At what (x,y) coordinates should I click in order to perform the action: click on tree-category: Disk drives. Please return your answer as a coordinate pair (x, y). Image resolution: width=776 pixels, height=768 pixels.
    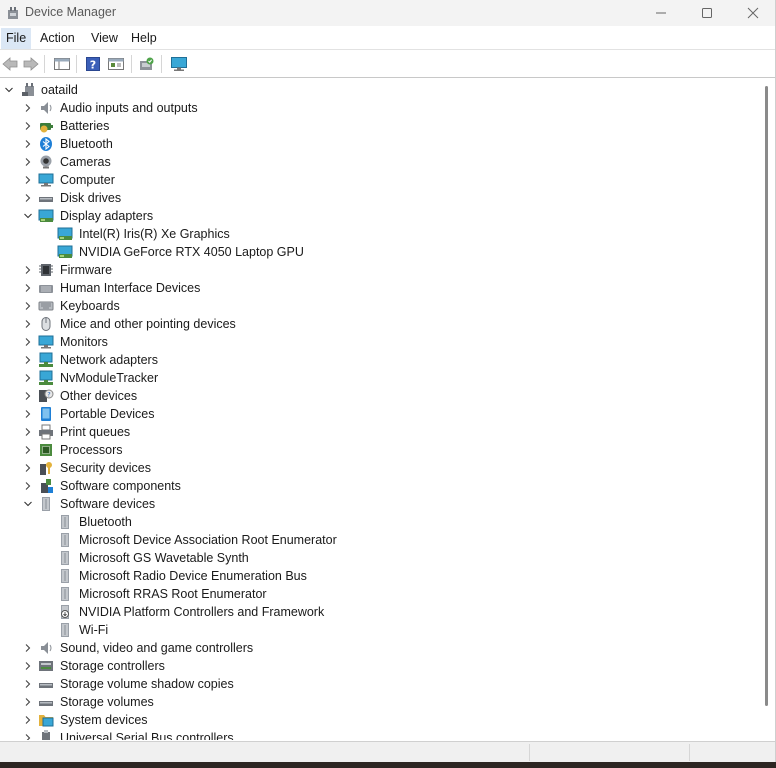
    Looking at the image, I should click on (370, 198).